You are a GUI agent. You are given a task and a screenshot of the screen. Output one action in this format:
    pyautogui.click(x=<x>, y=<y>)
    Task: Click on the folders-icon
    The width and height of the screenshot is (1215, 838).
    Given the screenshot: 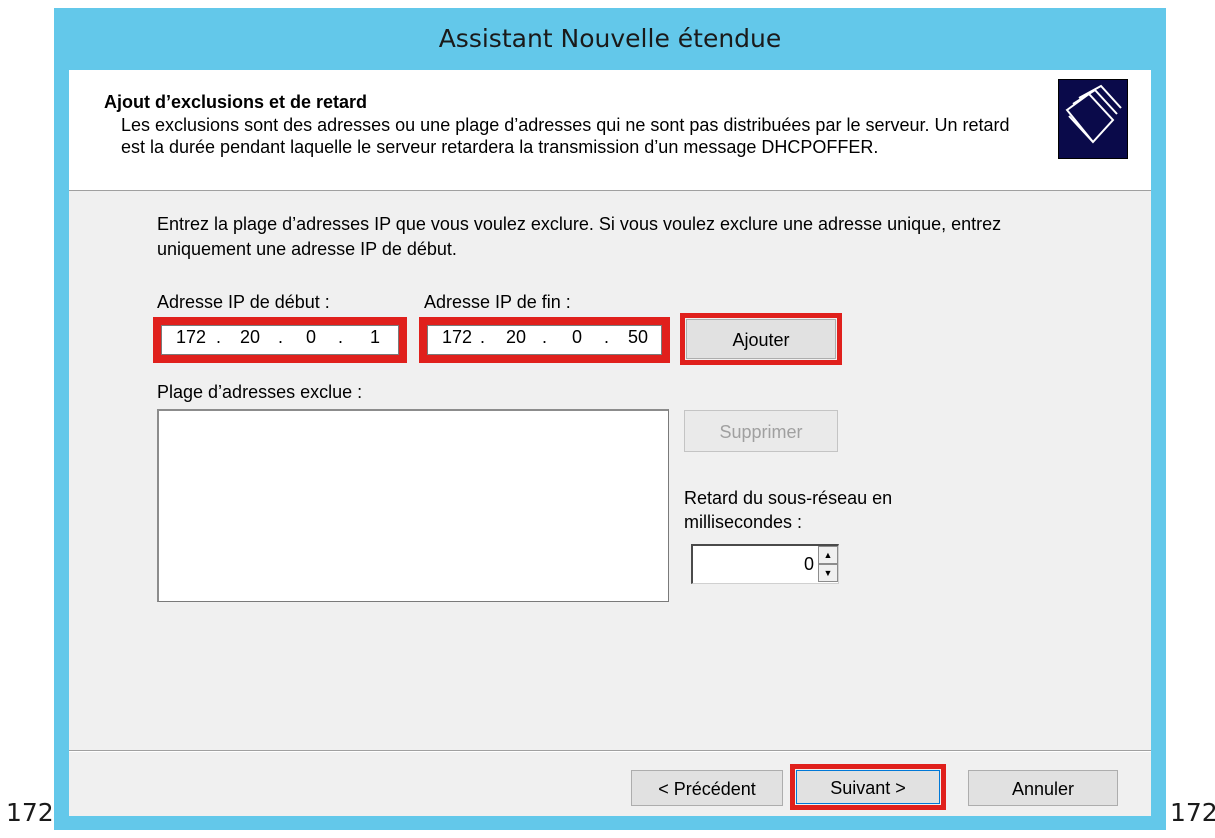 What is the action you would take?
    pyautogui.click(x=1093, y=119)
    